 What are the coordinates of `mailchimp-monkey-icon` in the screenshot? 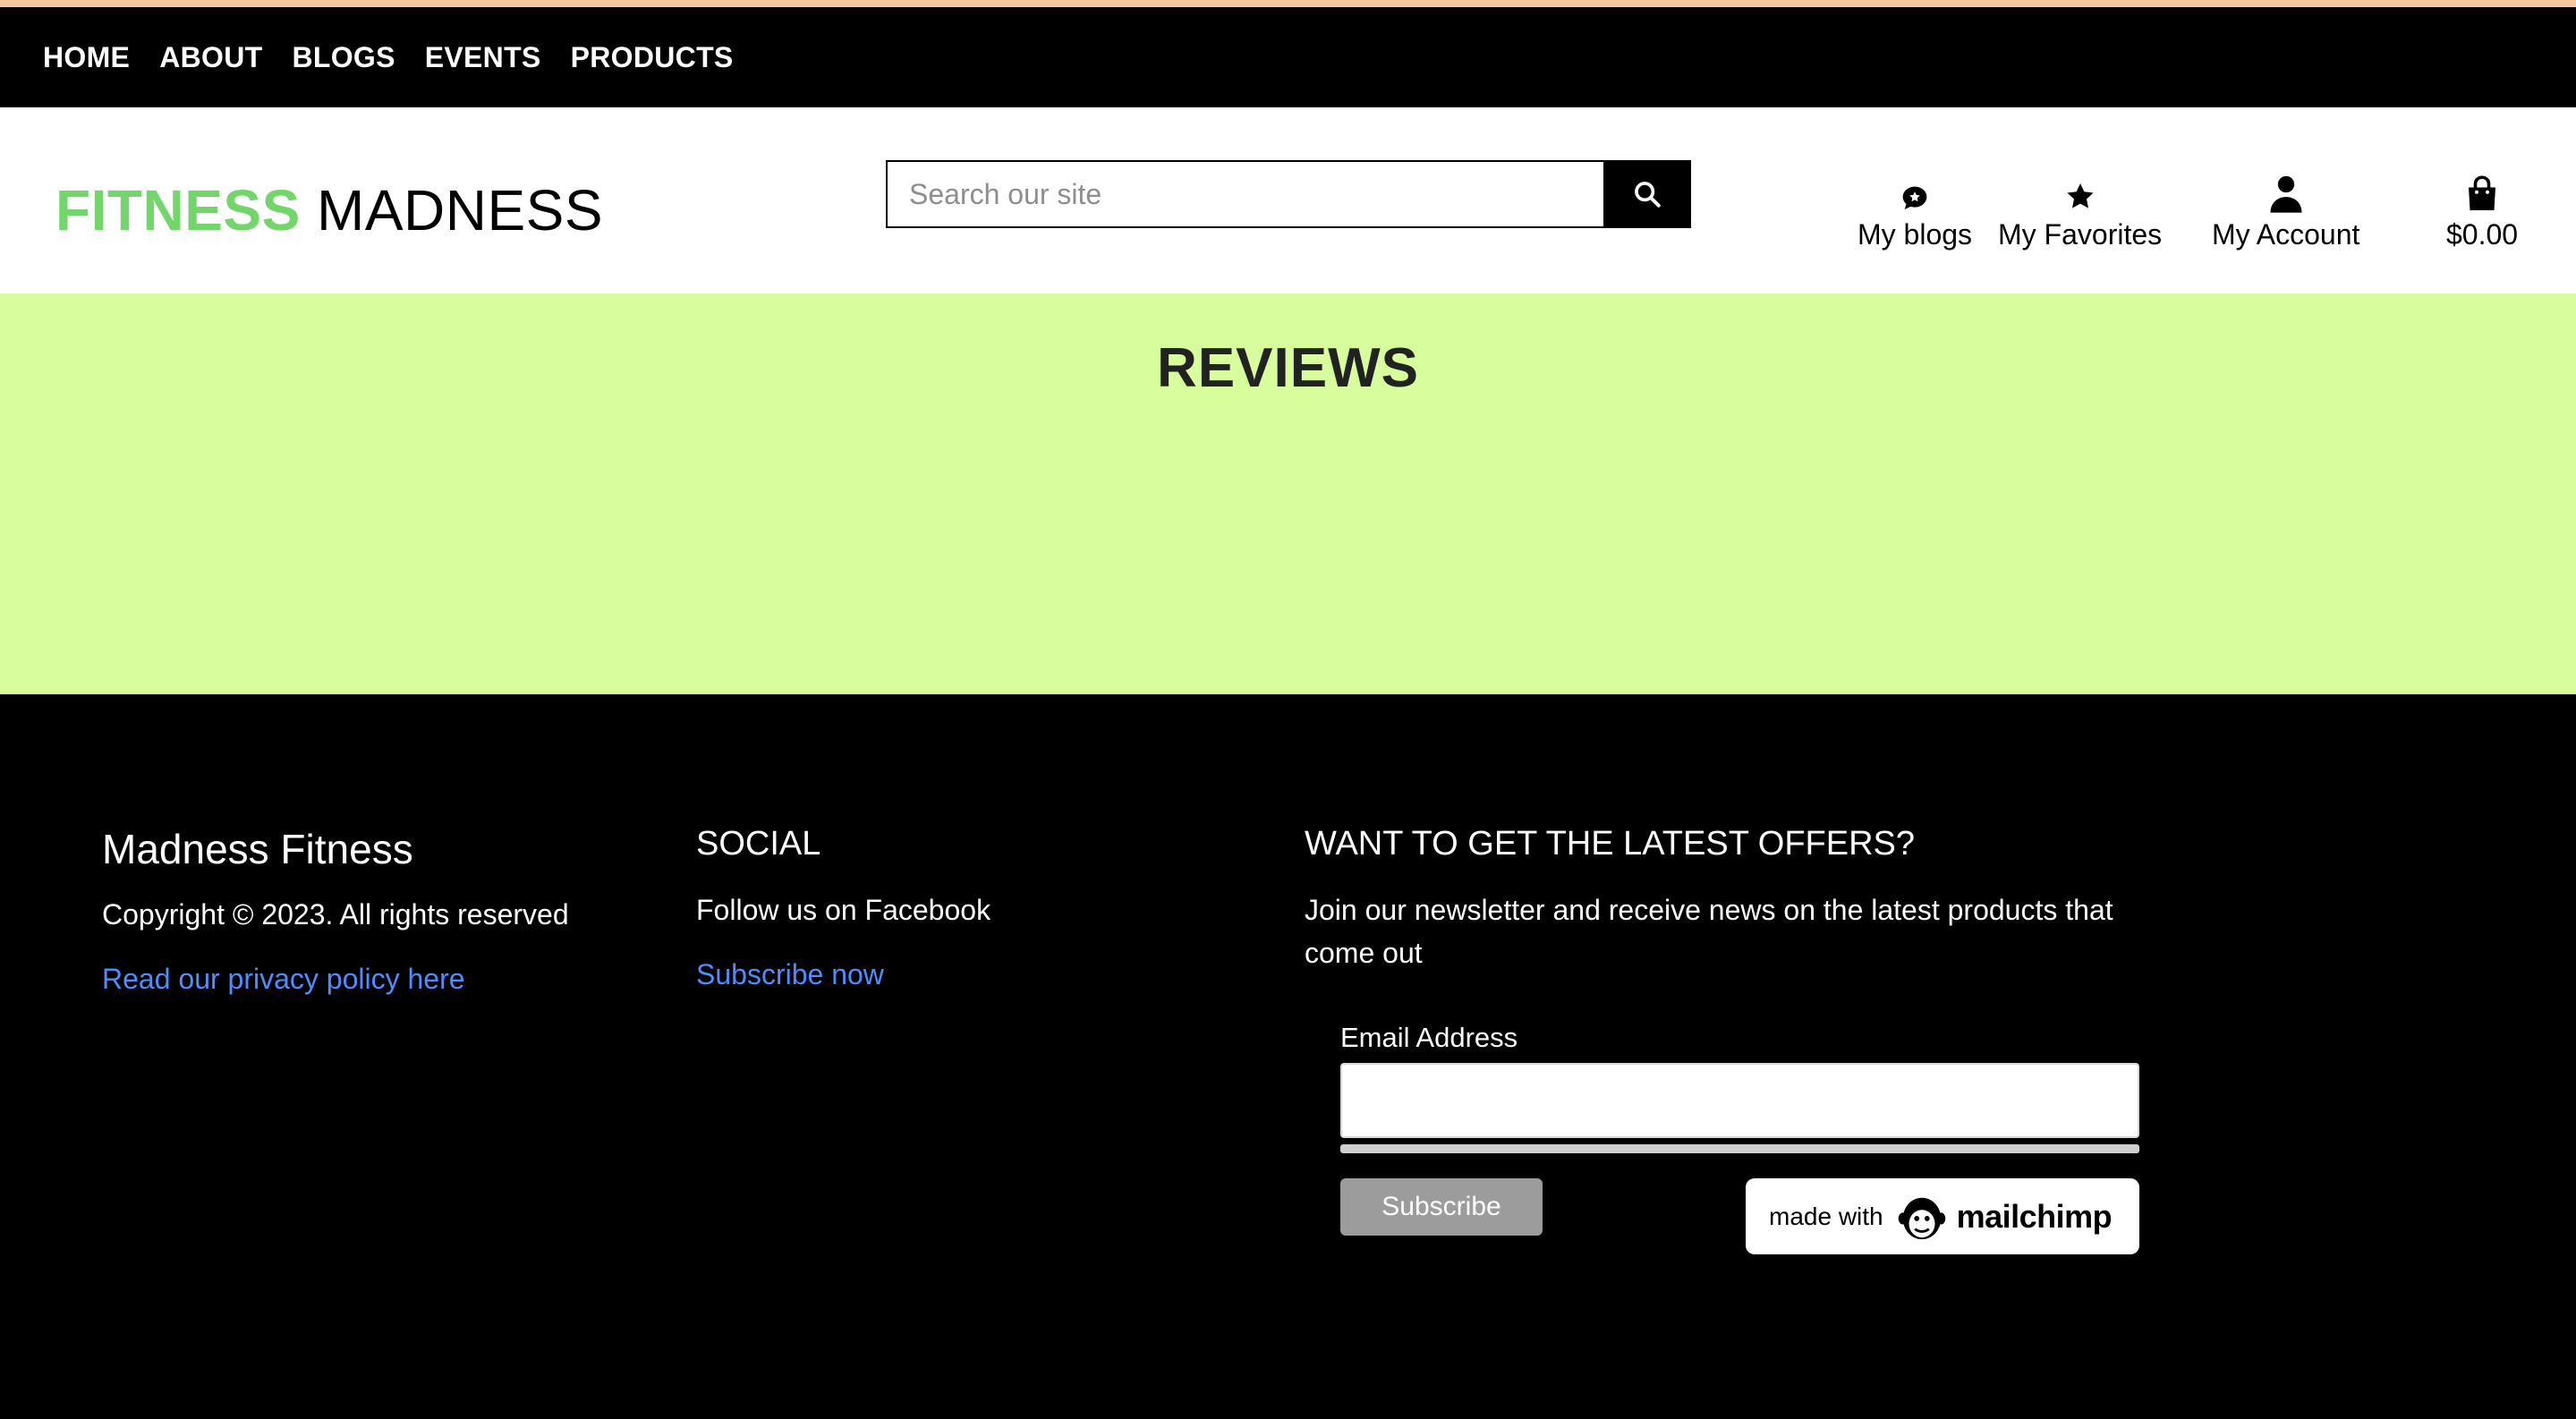 It's located at (1921, 1218).